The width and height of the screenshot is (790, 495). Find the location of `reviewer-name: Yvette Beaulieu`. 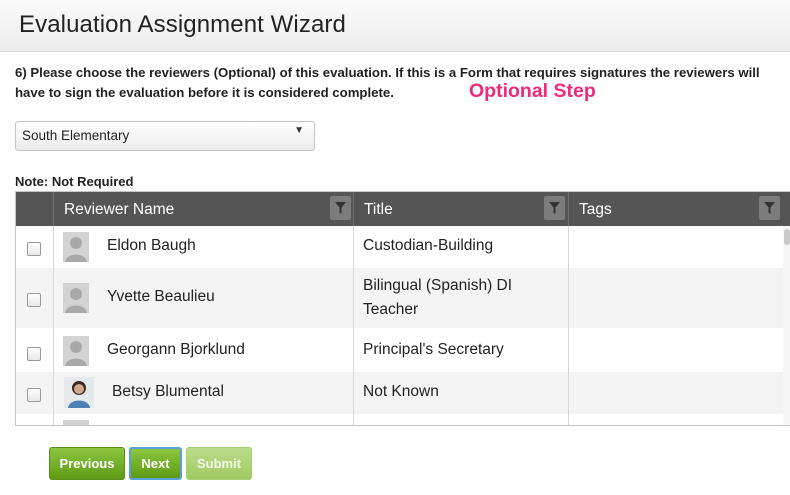

reviewer-name: Yvette Beaulieu is located at coordinates (161, 296).